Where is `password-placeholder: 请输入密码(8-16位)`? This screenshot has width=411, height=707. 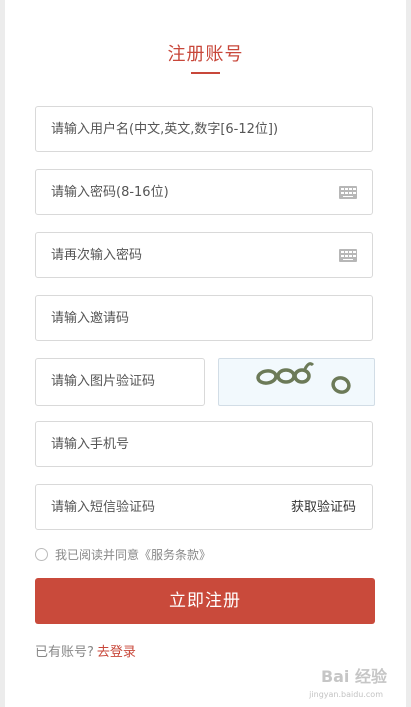
password-placeholder: 请输入密码(8-16位) is located at coordinates (110, 192).